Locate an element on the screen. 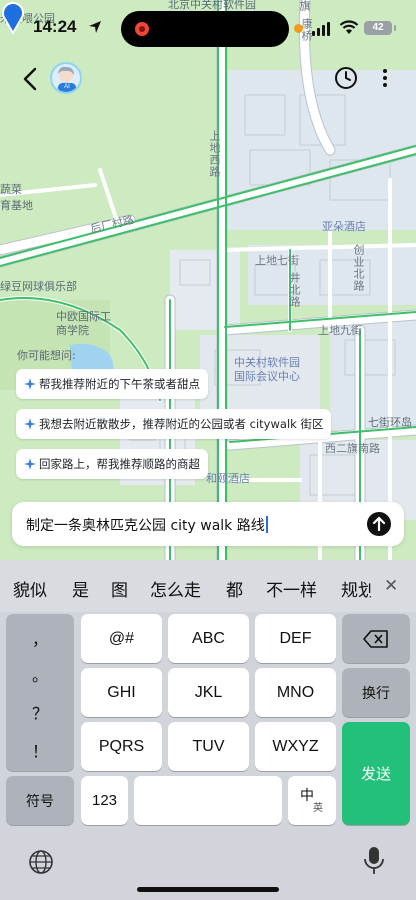 Image resolution: width=416 pixels, height=900 pixels. lang-sub-label: 英 is located at coordinates (318, 808).